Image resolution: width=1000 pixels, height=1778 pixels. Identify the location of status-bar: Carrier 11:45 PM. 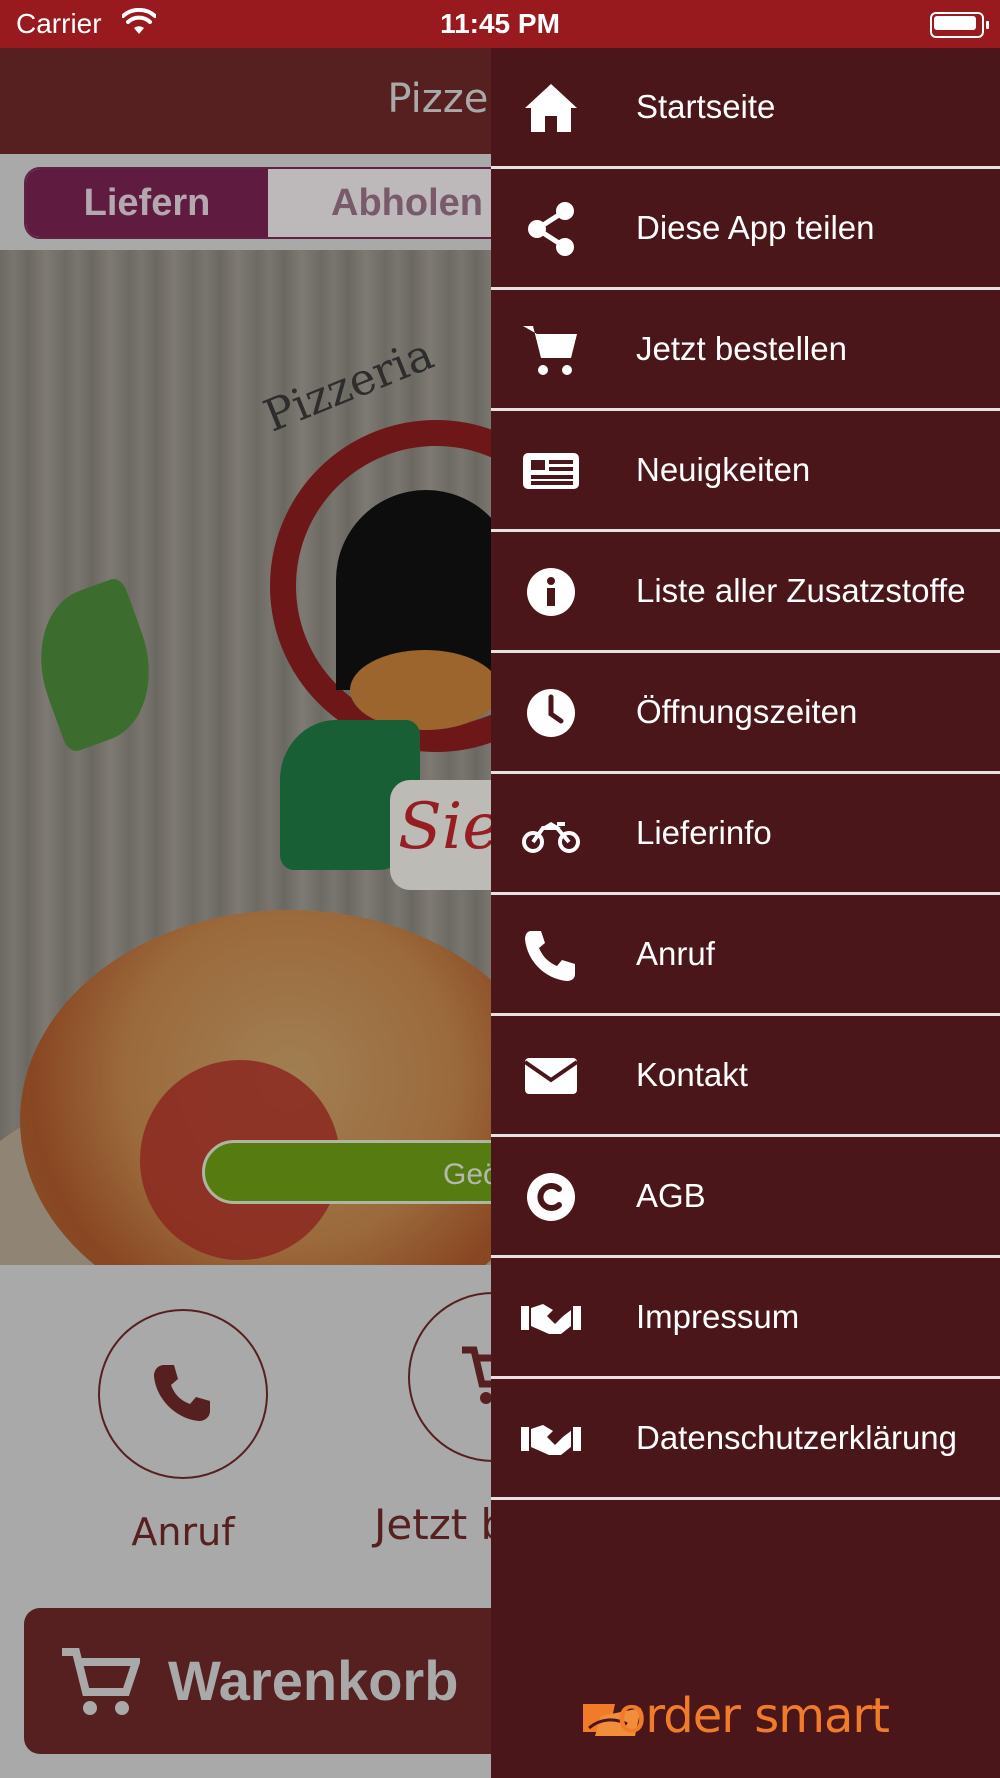
(500, 24).